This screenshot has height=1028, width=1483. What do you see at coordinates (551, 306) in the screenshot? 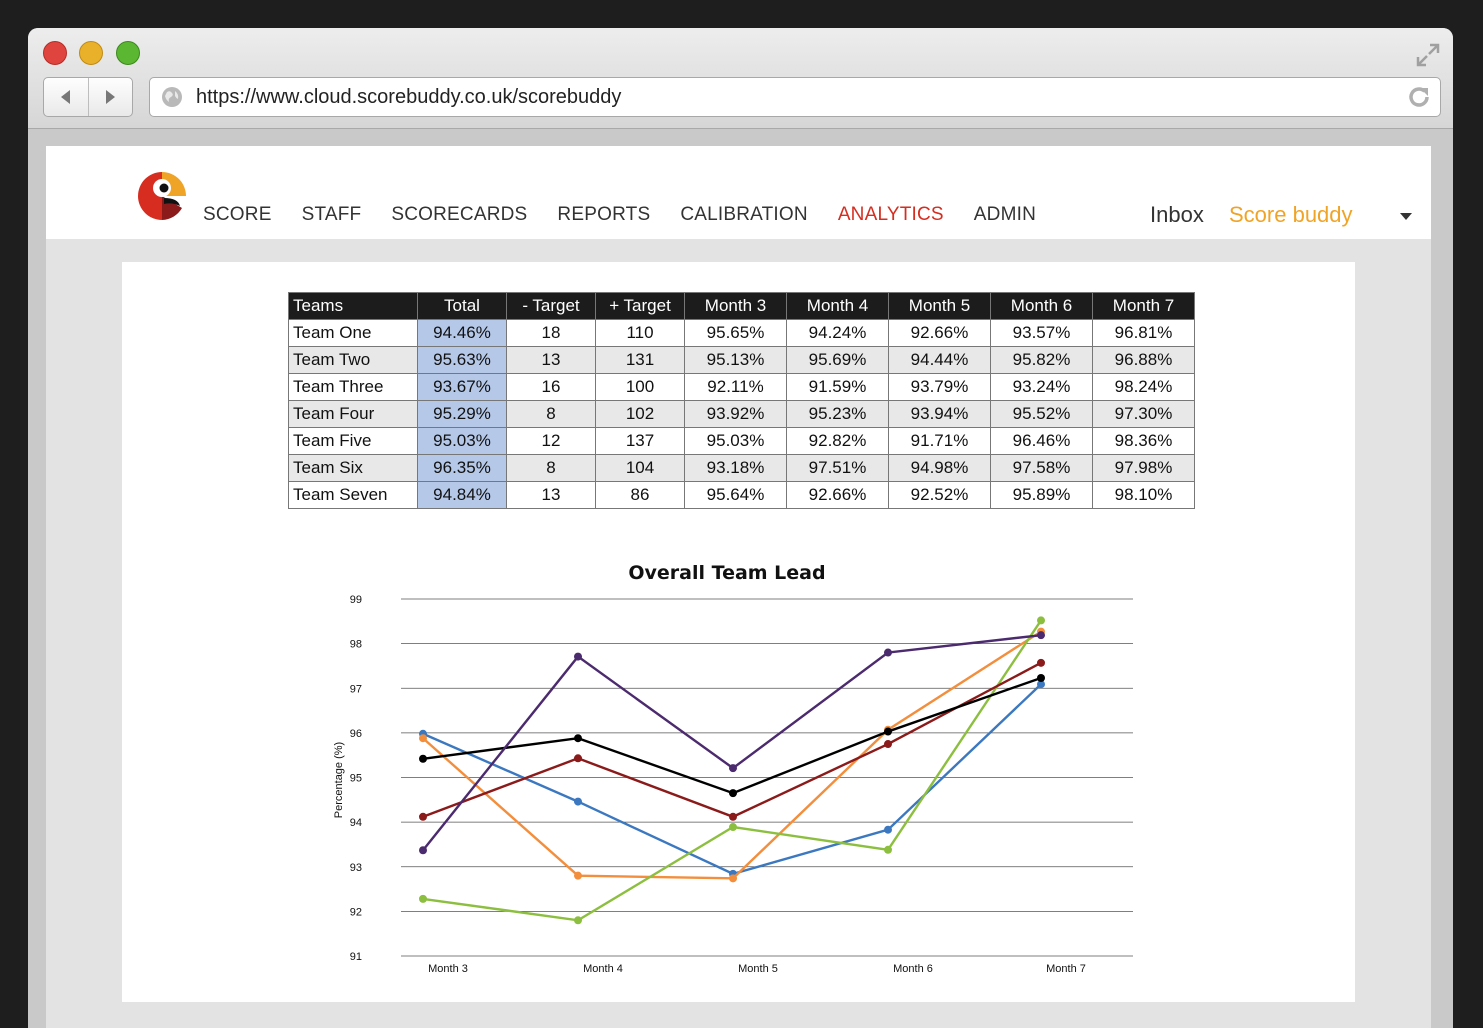
I see `column-header: - Target` at bounding box center [551, 306].